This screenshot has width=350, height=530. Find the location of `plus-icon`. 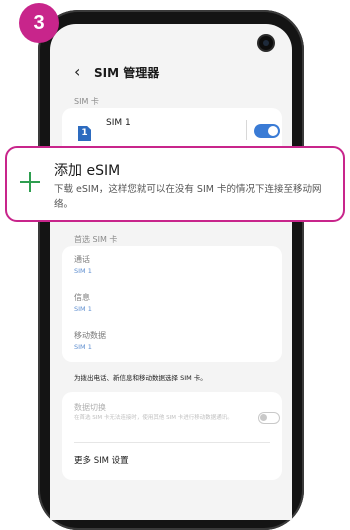

plus-icon is located at coordinates (30, 182).